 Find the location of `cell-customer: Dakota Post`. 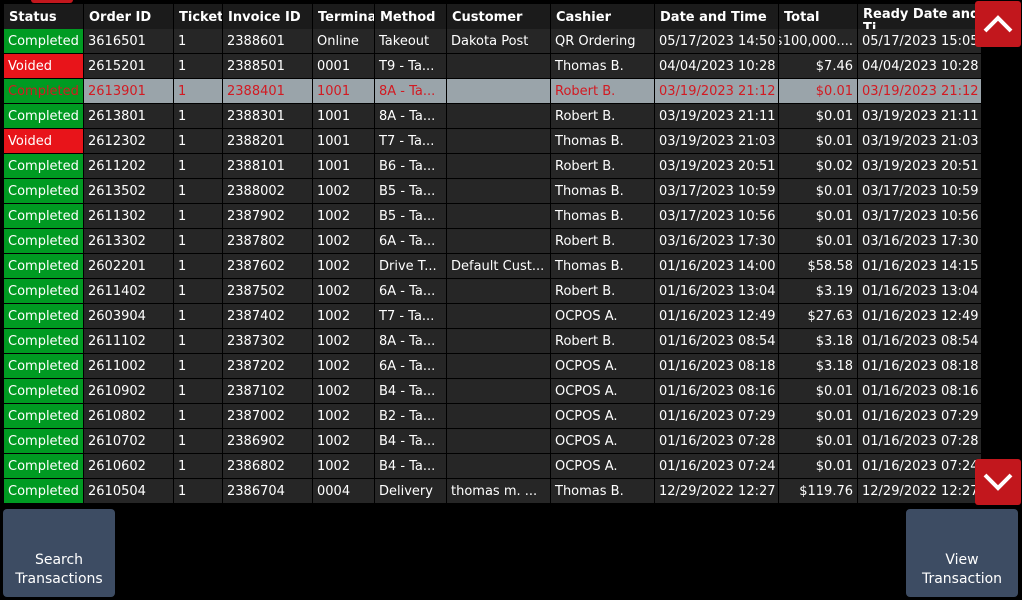

cell-customer: Dakota Post is located at coordinates (498, 41).